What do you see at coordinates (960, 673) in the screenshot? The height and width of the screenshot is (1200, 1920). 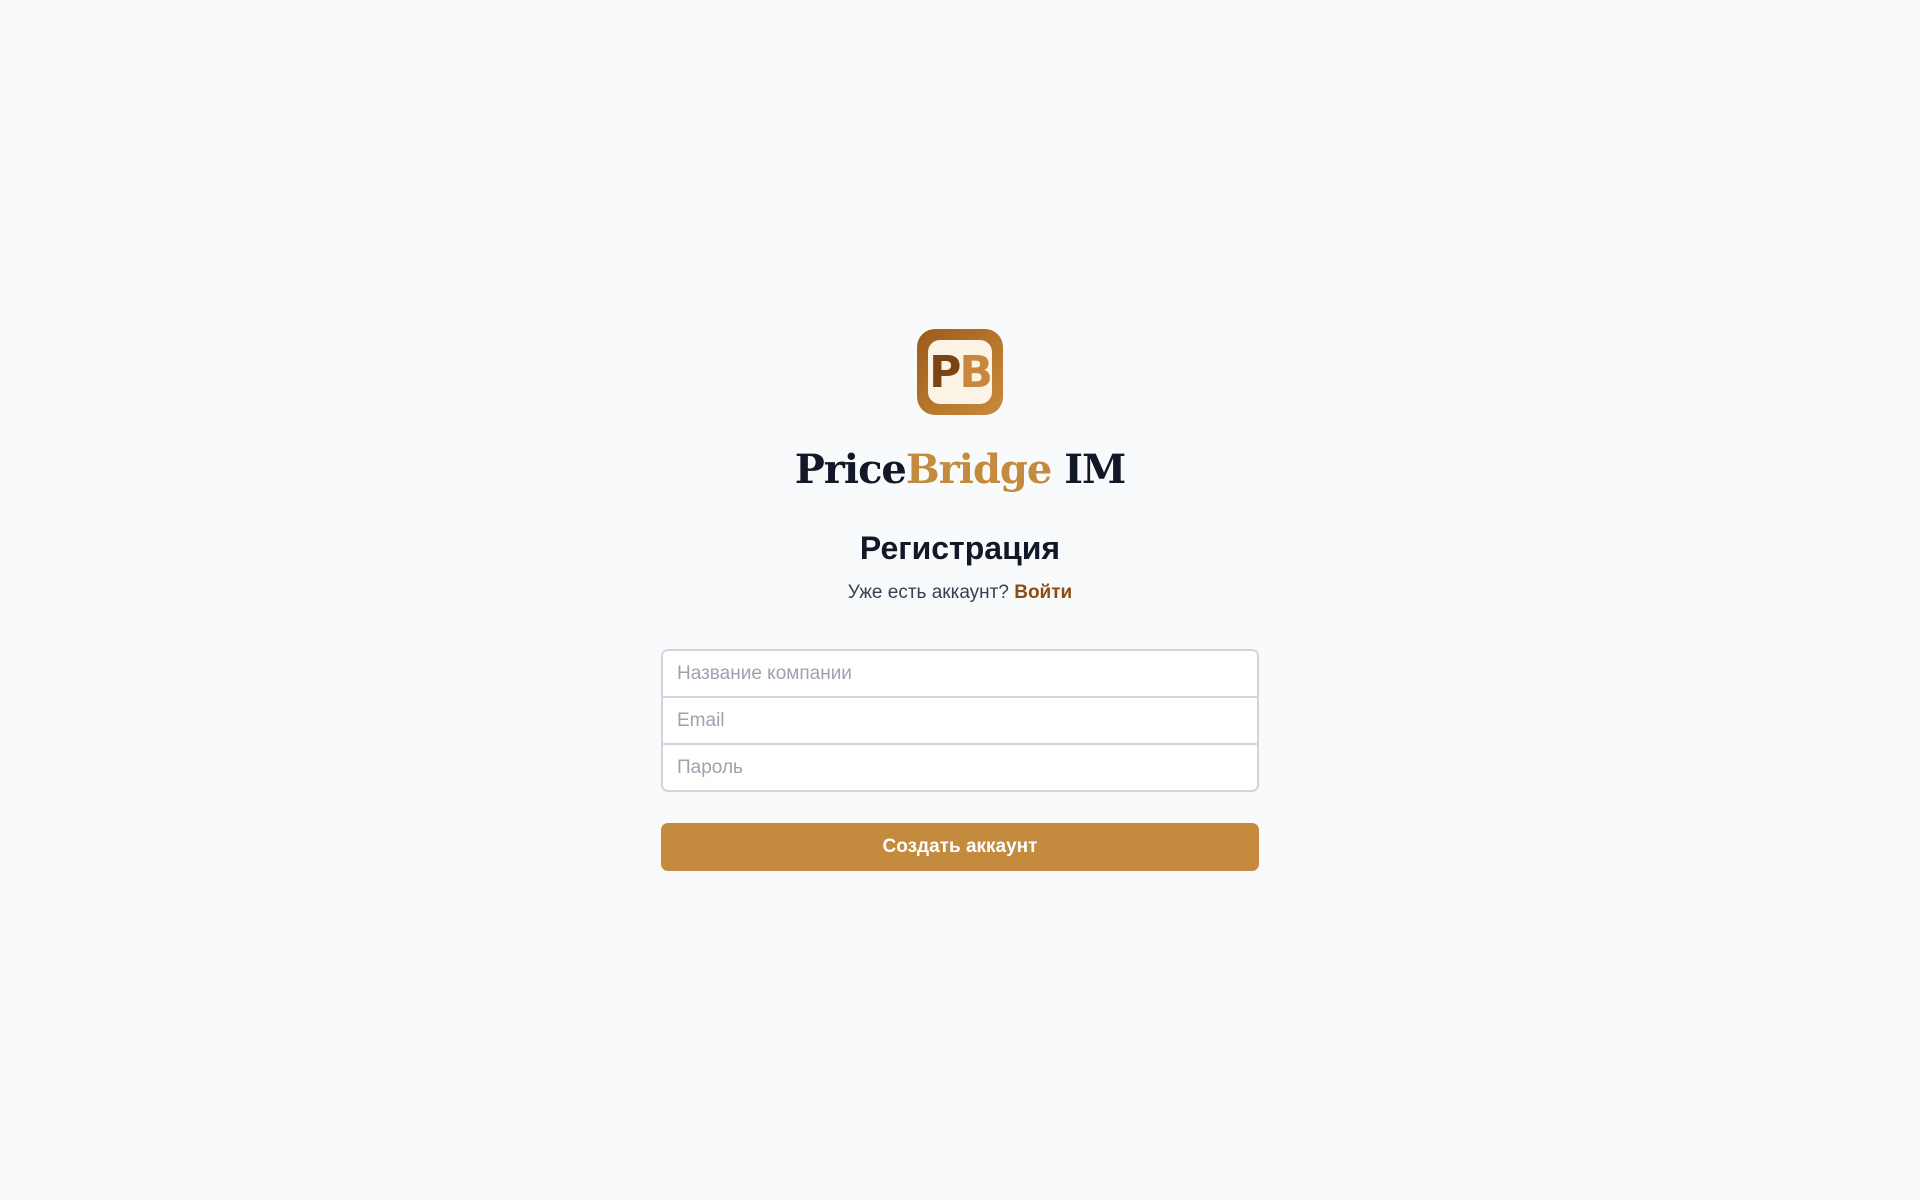 I see `company-name-input` at bounding box center [960, 673].